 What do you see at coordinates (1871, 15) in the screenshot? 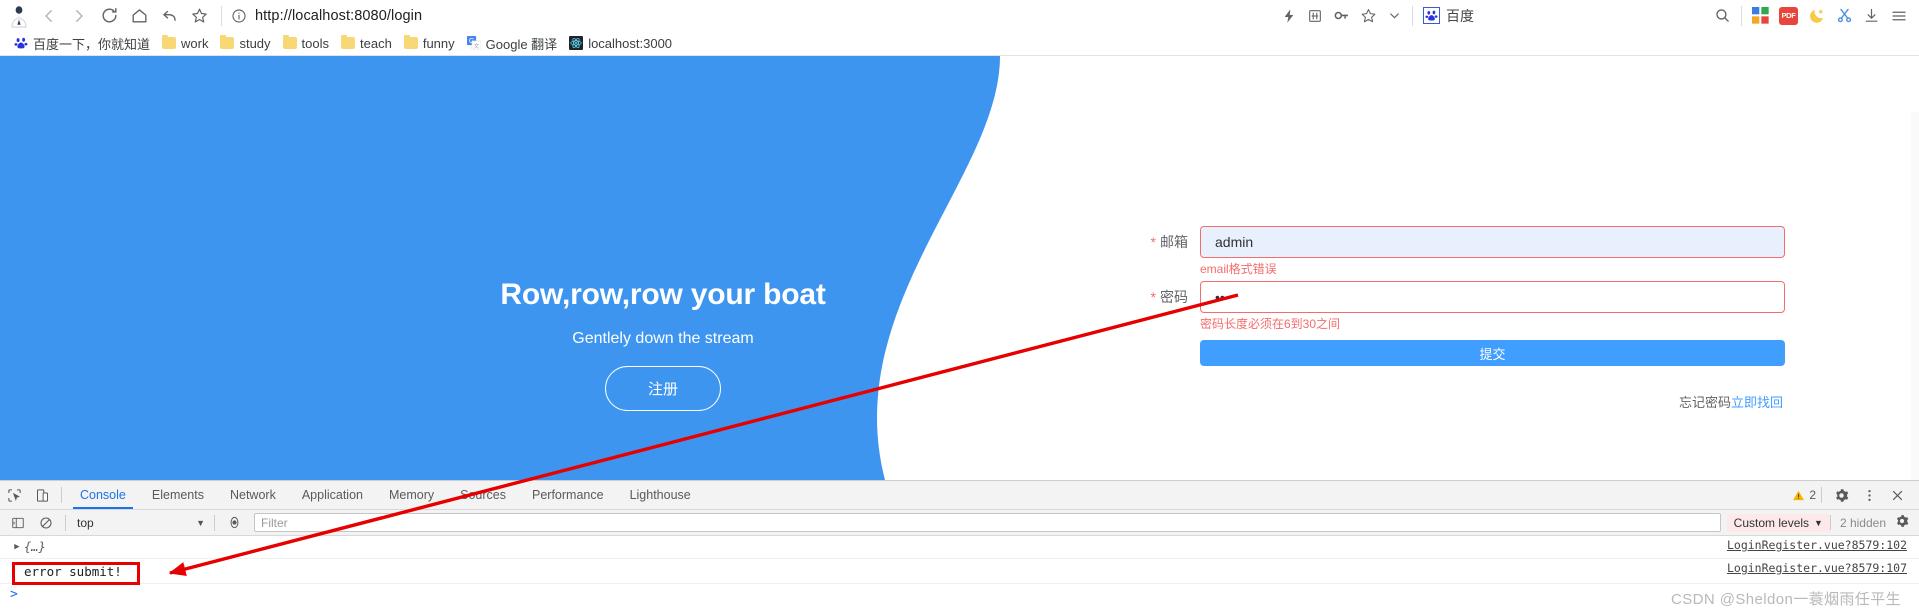
I see `downloads-icon` at bounding box center [1871, 15].